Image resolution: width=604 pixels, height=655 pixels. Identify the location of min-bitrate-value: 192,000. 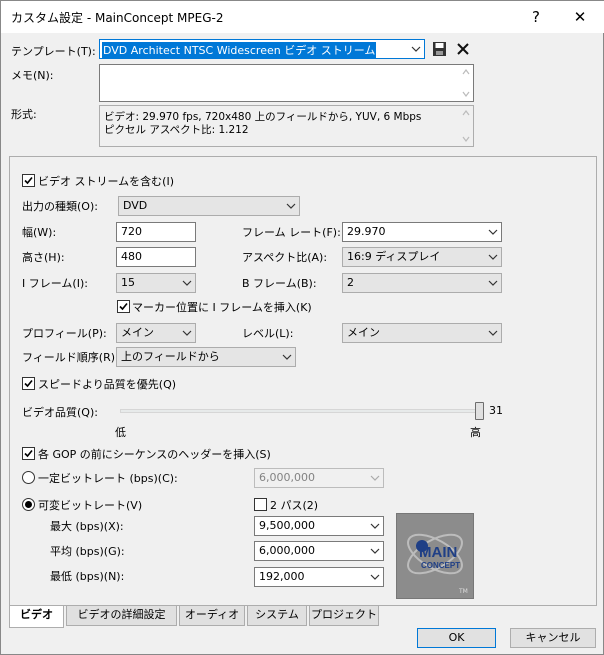
(282, 576).